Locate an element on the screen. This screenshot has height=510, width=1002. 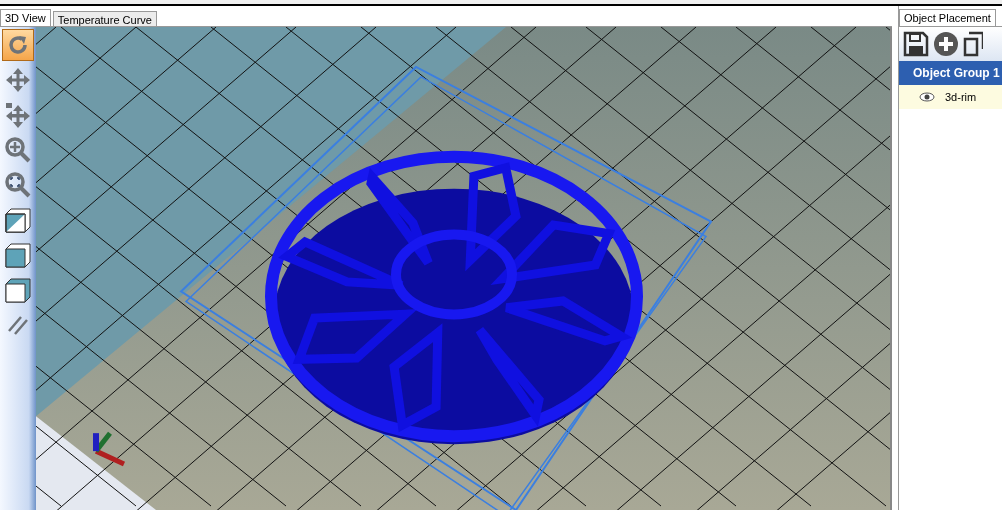
eye-icon is located at coordinates (927, 97).